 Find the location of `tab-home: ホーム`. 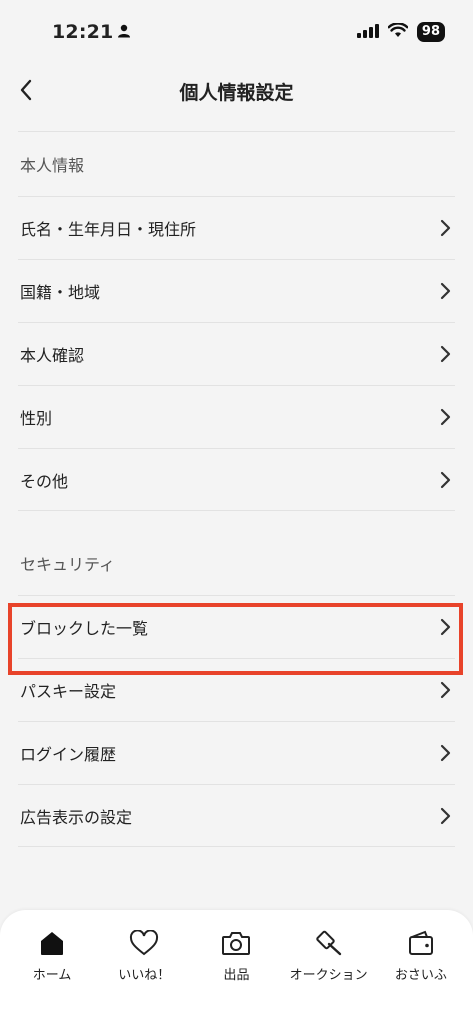

tab-home: ホーム is located at coordinates (52, 976).